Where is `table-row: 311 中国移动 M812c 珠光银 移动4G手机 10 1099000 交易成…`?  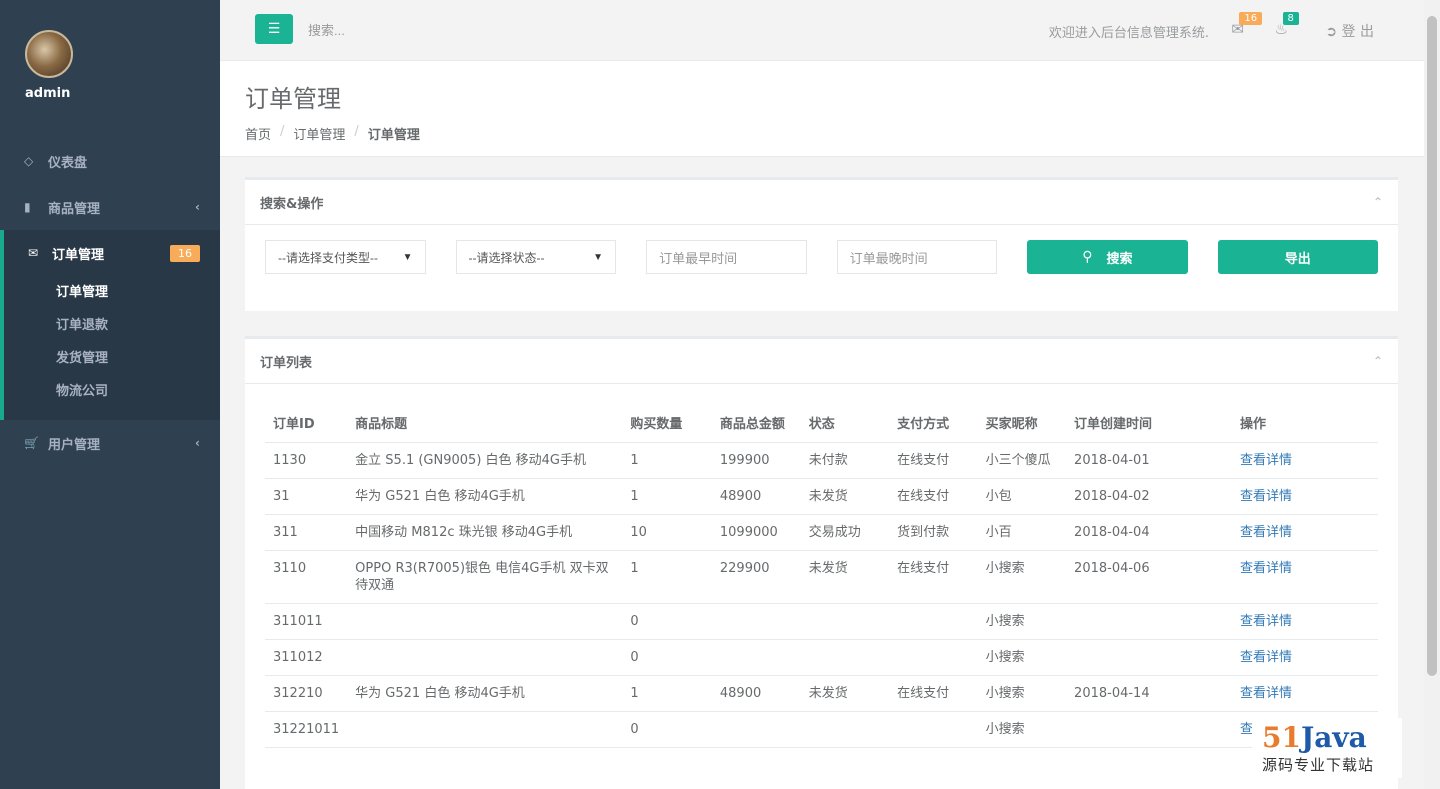 table-row: 311 中国移动 M812c 珠光银 移动4G手机 10 1099000 交易成… is located at coordinates (821, 532).